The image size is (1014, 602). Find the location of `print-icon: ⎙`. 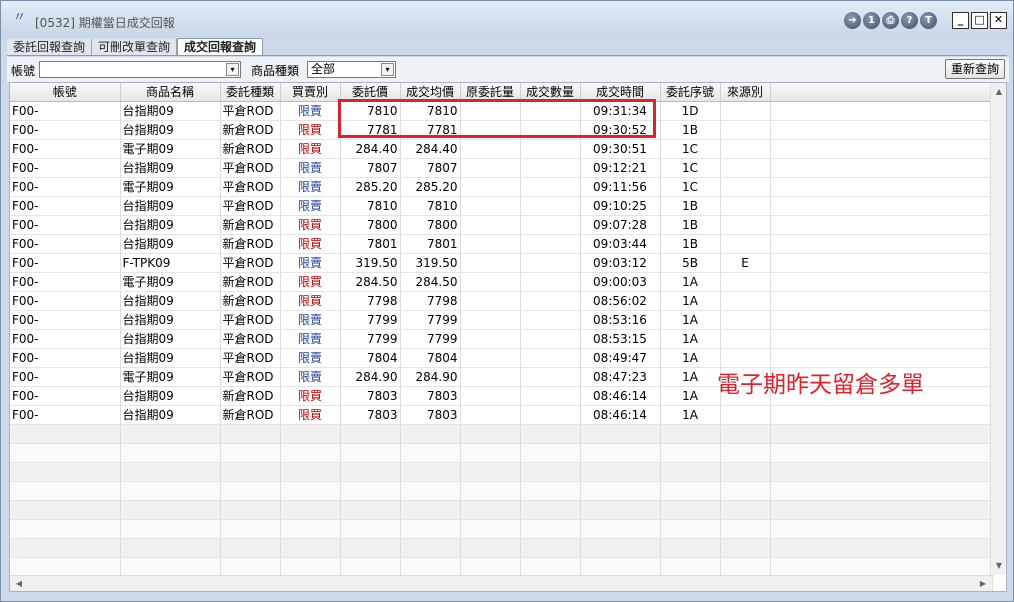

print-icon: ⎙ is located at coordinates (890, 20).